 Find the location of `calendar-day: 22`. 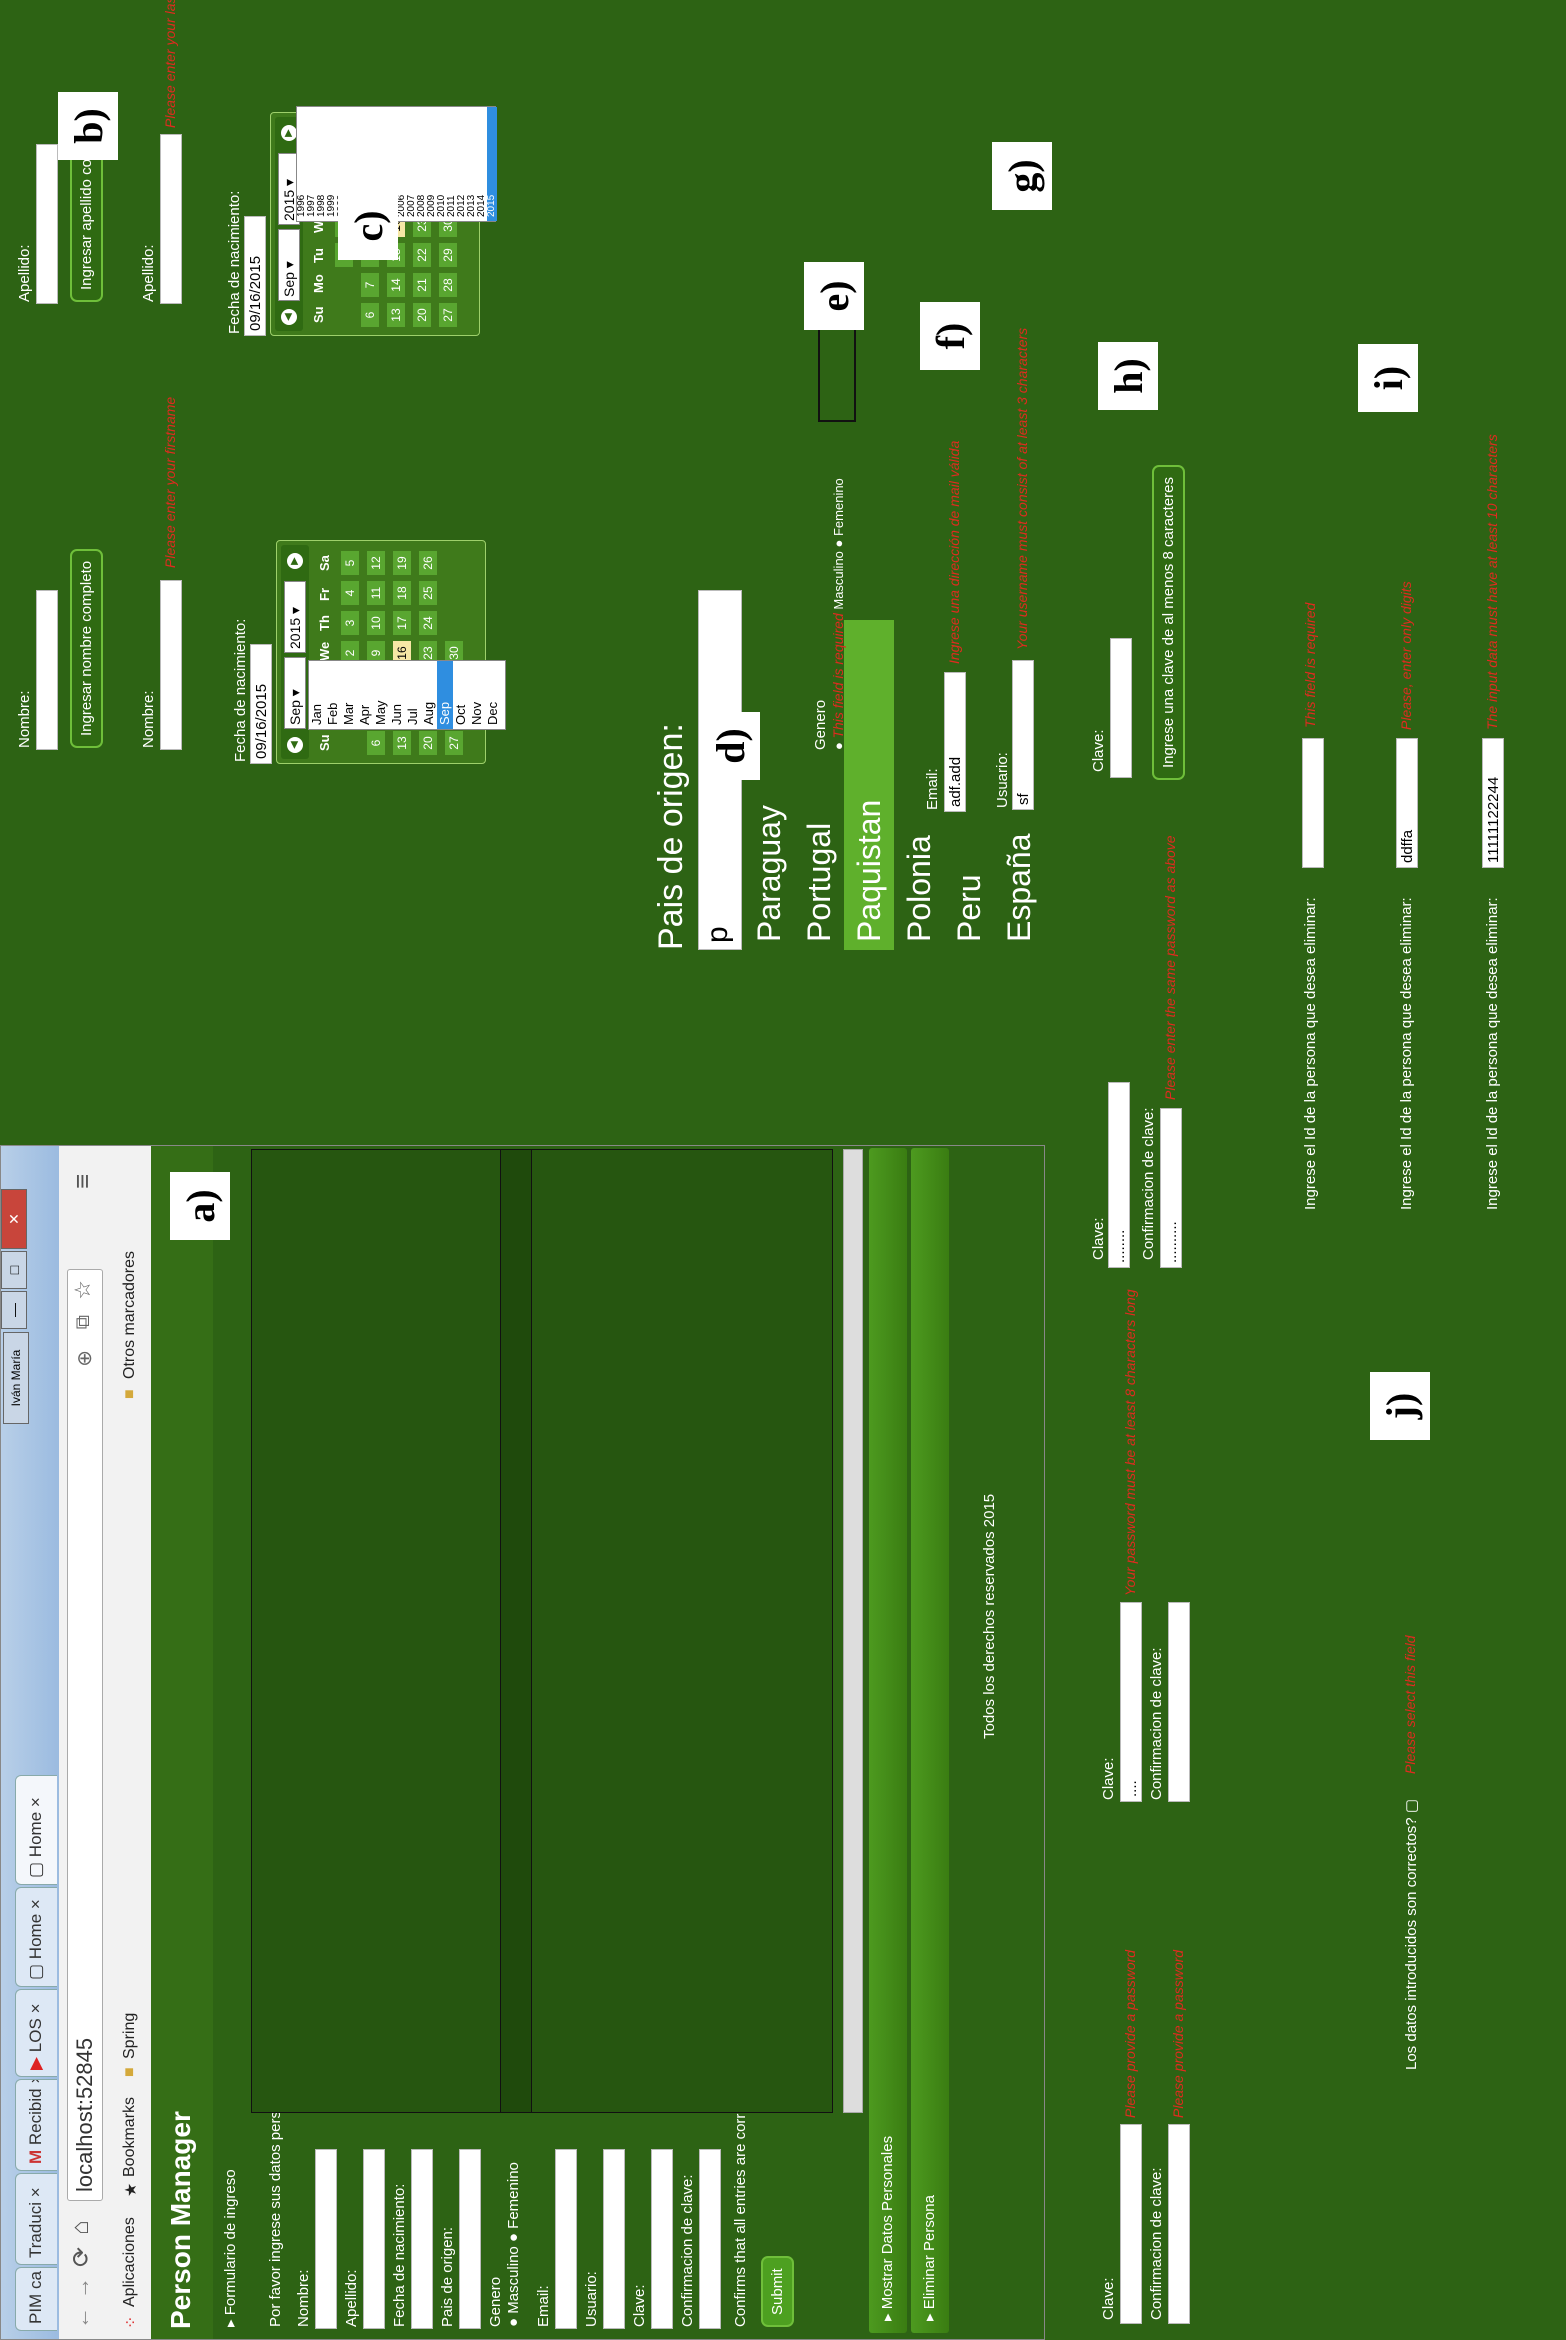

calendar-day: 22 is located at coordinates (422, 255).